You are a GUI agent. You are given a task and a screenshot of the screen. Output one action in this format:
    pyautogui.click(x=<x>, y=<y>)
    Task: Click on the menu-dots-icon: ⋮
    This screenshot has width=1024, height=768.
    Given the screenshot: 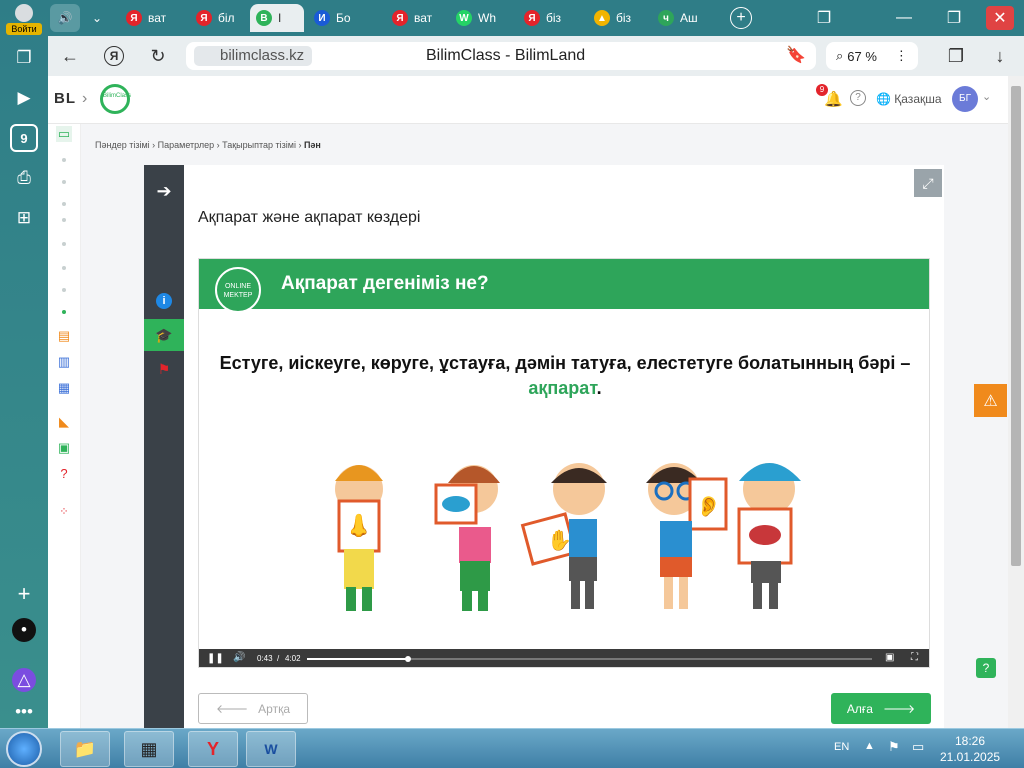 What is the action you would take?
    pyautogui.click(x=901, y=56)
    